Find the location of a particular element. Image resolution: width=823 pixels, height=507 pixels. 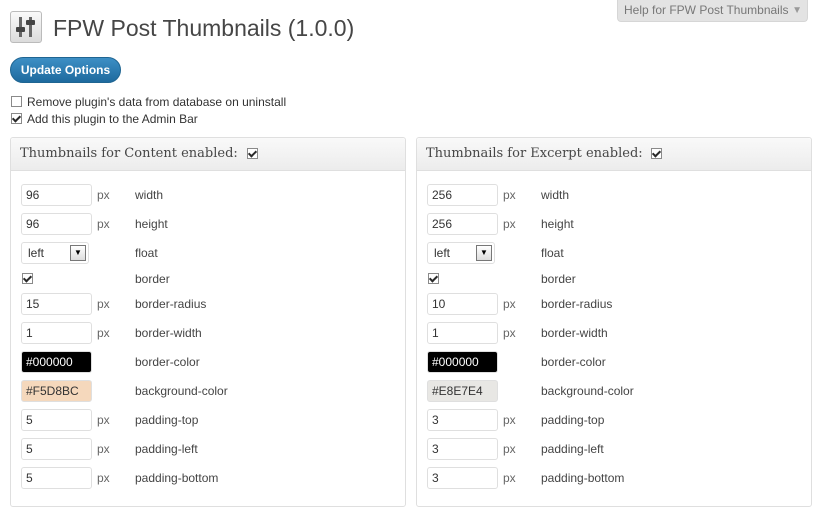

excerpt-border-width-row: 1 px border-width is located at coordinates (614, 333).